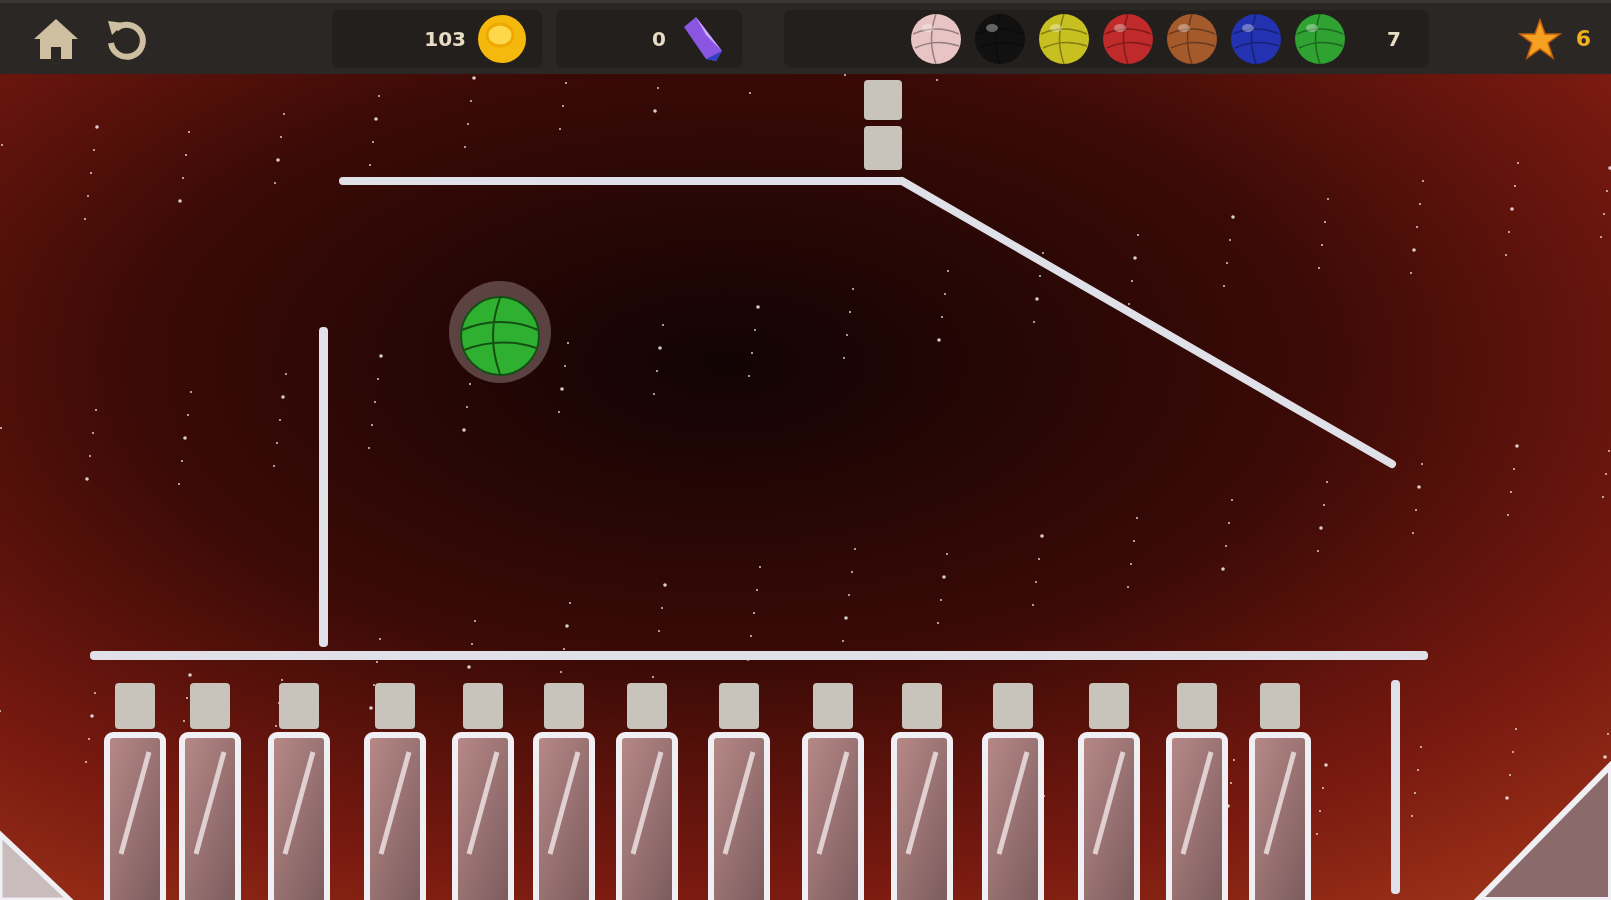  Describe the element at coordinates (445, 38) in the screenshot. I see `coin-count: 103` at that location.